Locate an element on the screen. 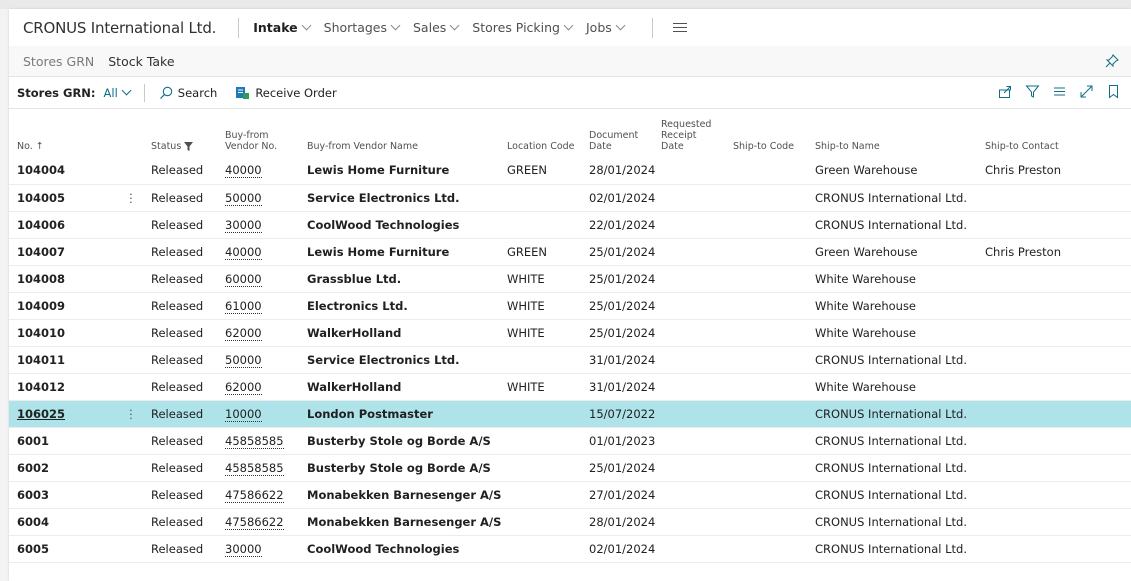 The height and width of the screenshot is (581, 1131). cell-no: 104006 is located at coordinates (63, 225).